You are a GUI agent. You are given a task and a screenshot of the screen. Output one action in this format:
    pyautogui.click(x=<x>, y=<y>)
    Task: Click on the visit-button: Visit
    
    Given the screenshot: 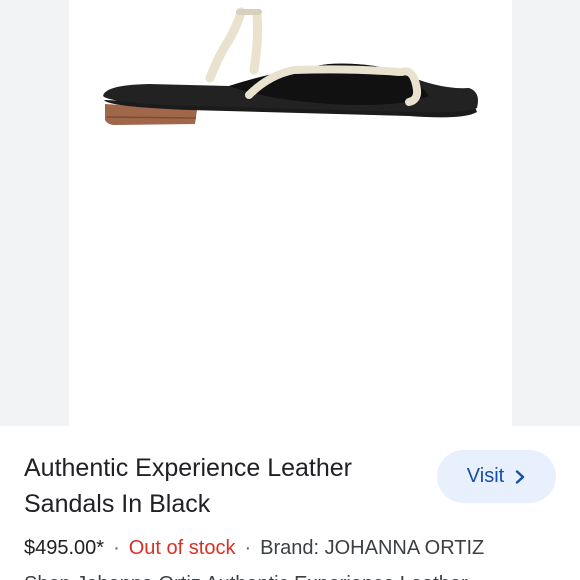 What is the action you would take?
    pyautogui.click(x=496, y=476)
    